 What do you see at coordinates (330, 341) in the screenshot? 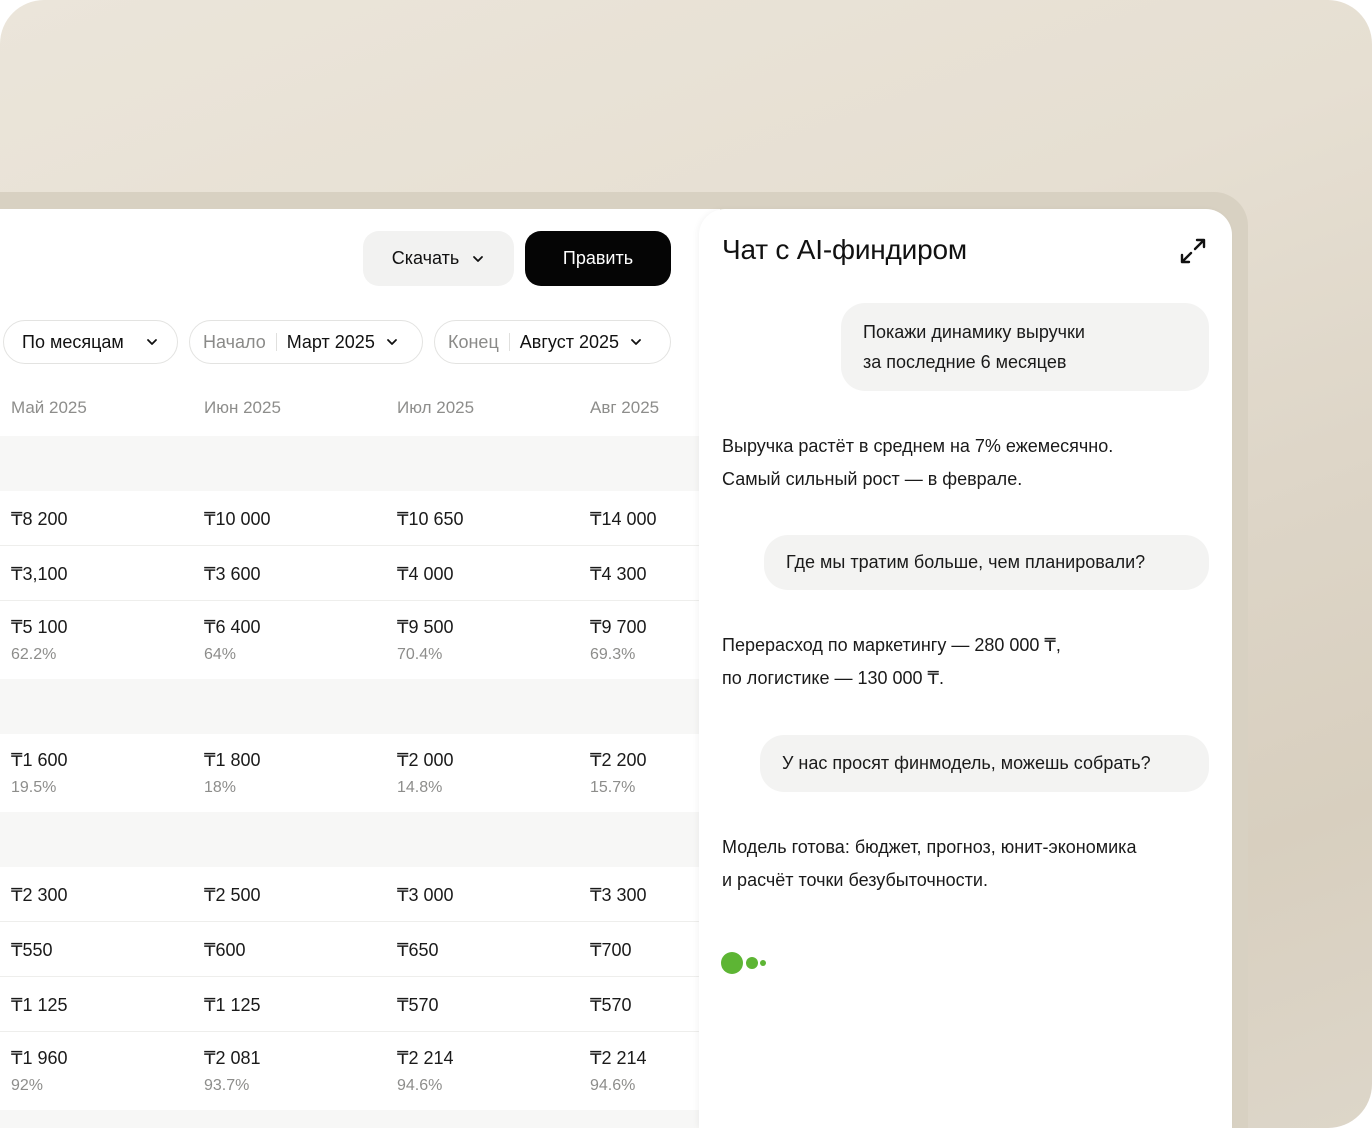
I see `start-value: Март 2025` at bounding box center [330, 341].